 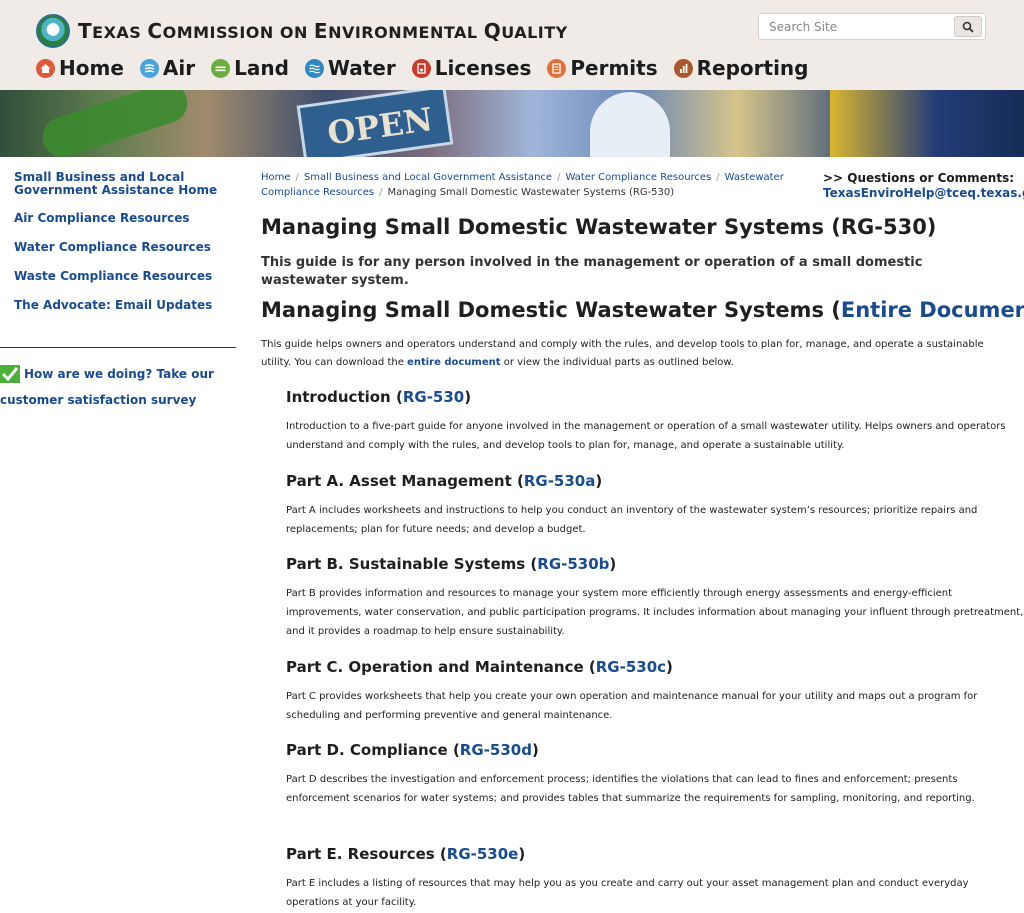 I want to click on section-title: Introduction, so click(x=338, y=397).